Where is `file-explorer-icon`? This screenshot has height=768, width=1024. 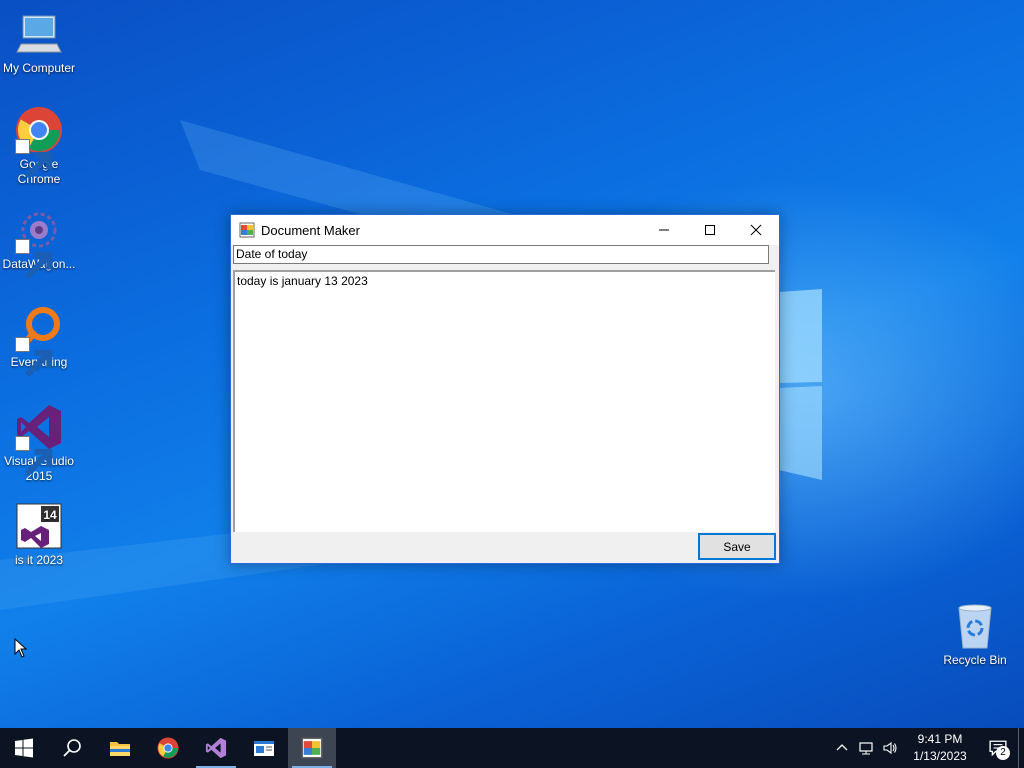 file-explorer-icon is located at coordinates (120, 749).